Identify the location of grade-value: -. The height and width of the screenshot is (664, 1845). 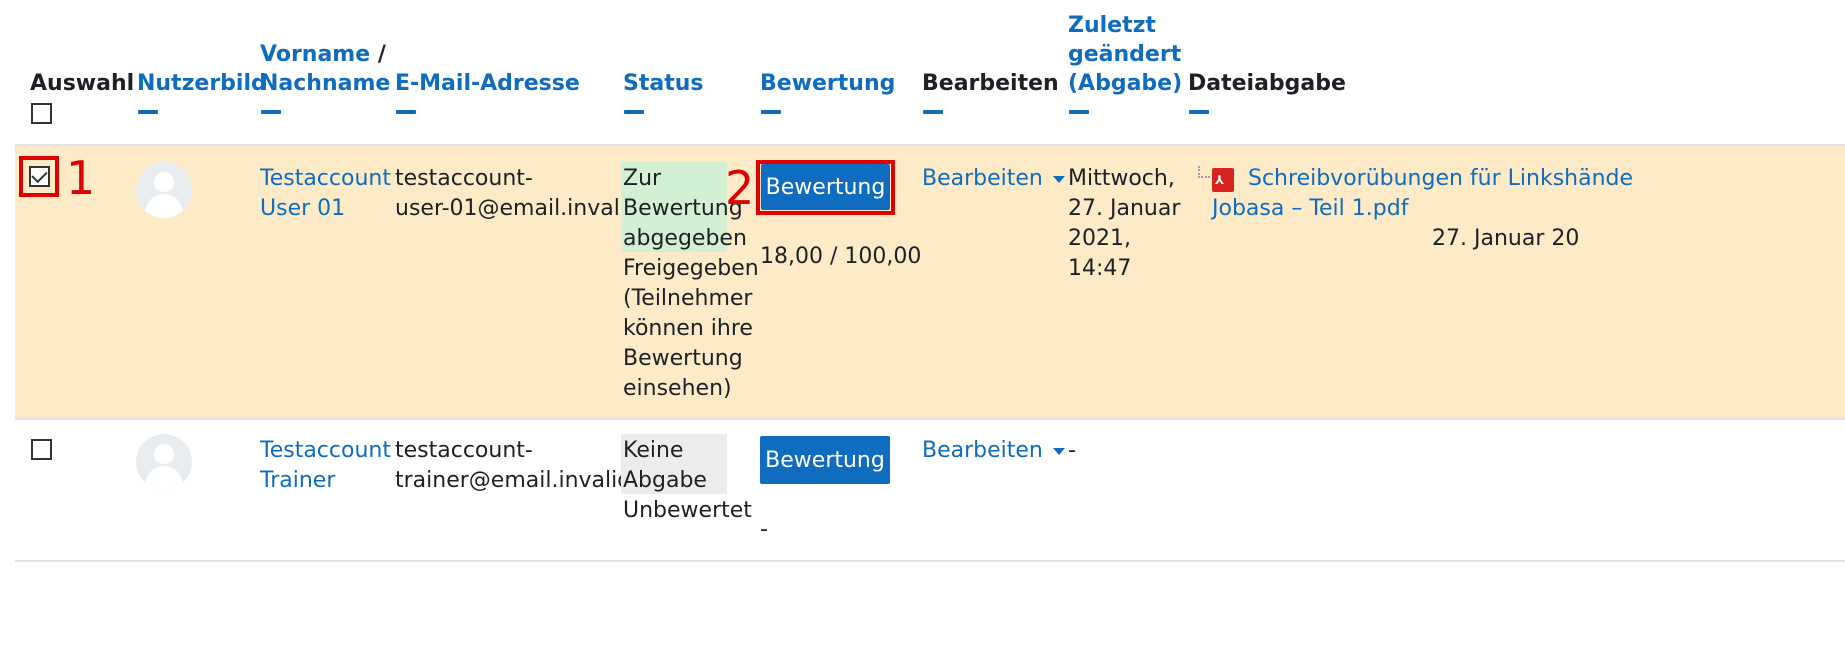
(764, 529).